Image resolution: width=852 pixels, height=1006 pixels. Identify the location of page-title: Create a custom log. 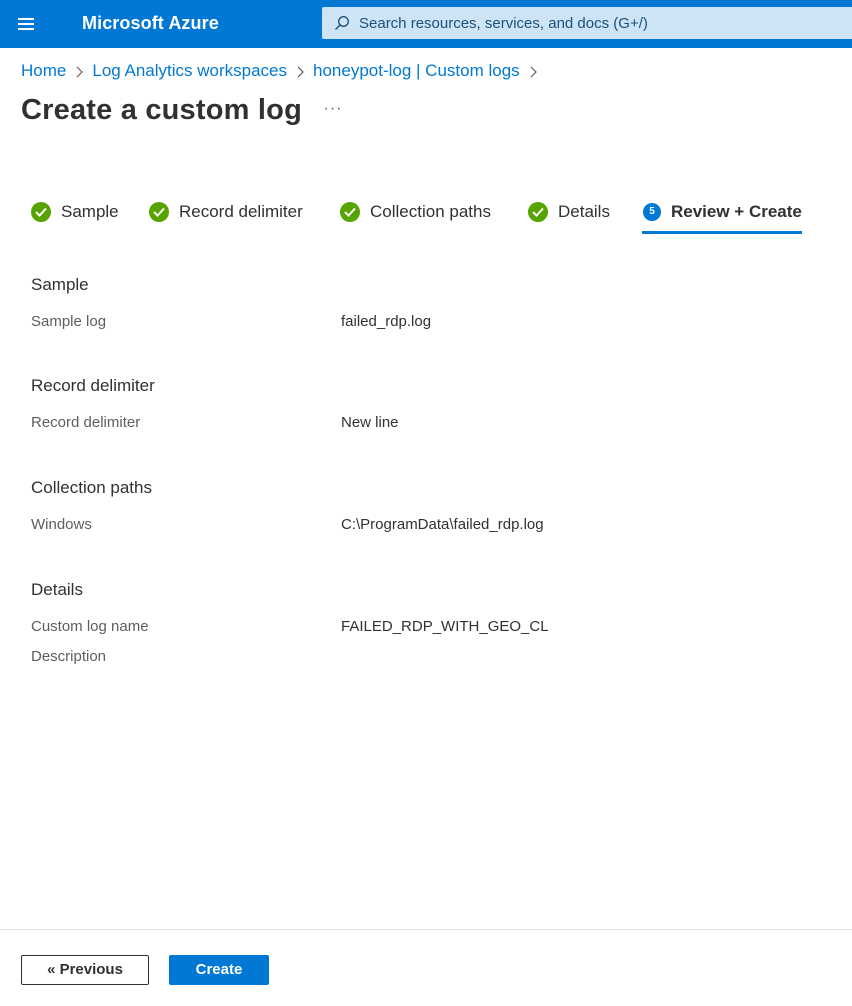
(161, 110).